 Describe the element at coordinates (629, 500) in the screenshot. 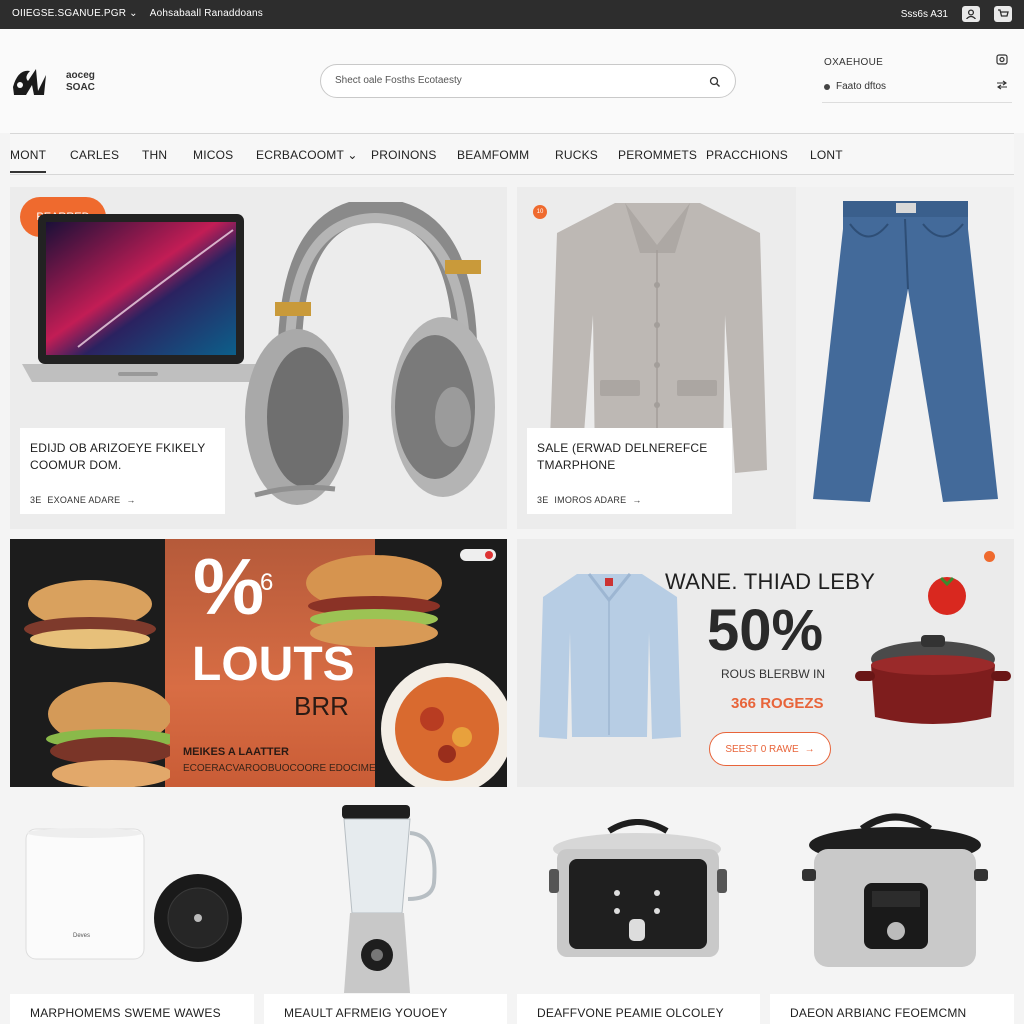

I see `fashion-card-link: 3E IMOROS ADARE →` at that location.